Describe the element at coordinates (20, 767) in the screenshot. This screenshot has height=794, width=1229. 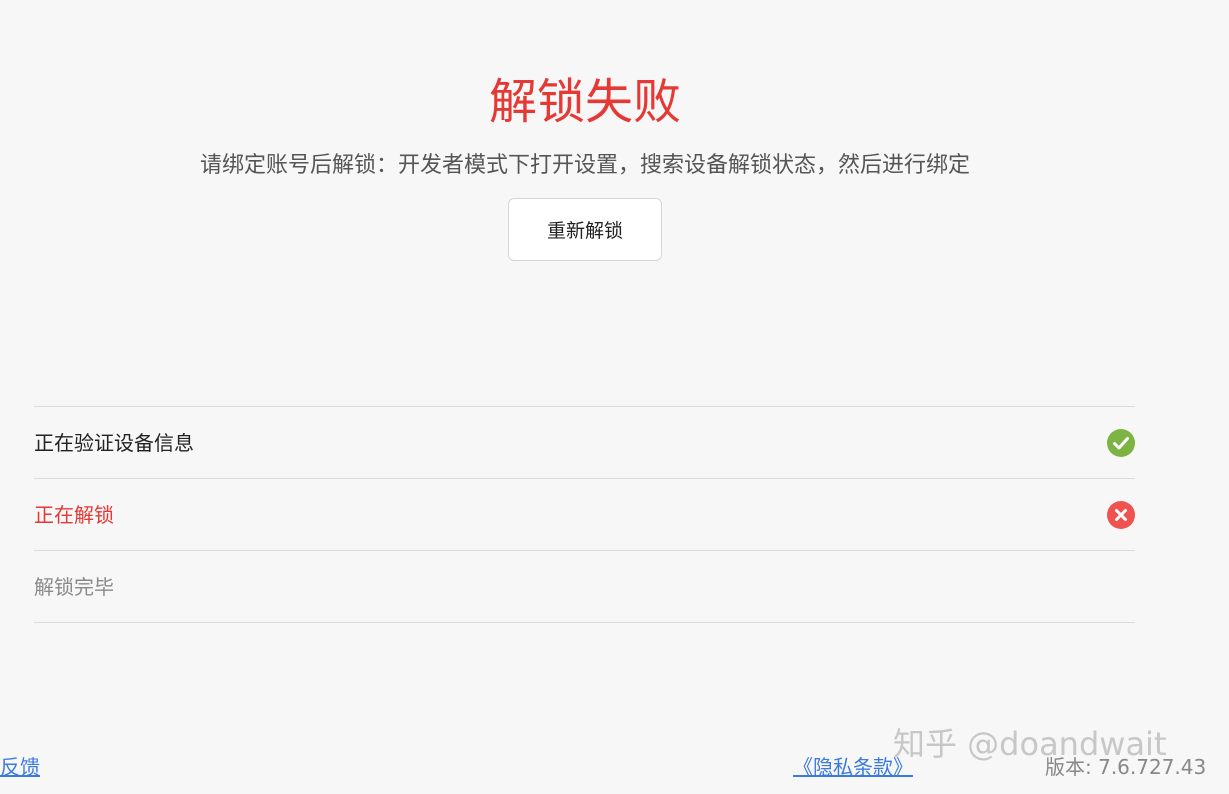
I see `feedback-link: 见反馈` at that location.